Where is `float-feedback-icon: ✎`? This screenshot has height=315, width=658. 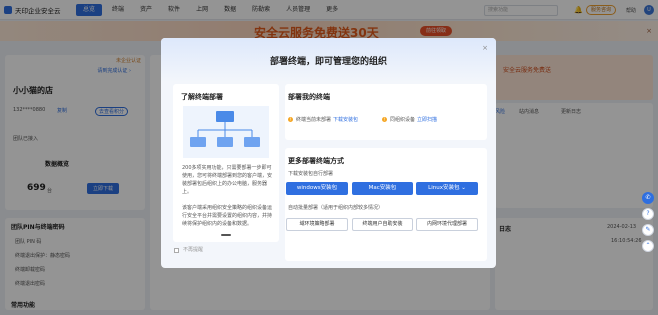
float-feedback-icon: ✎ is located at coordinates (648, 230).